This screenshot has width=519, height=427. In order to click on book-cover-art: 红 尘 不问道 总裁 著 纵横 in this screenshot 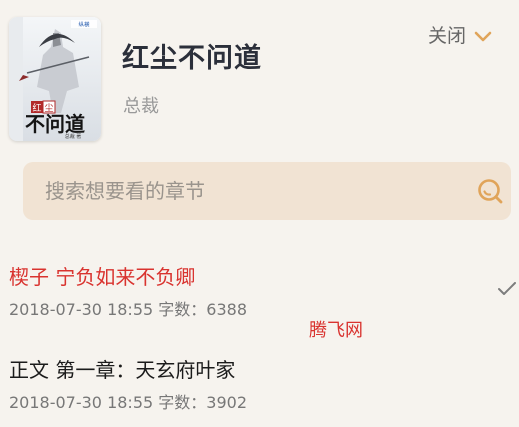, I will do `click(55, 79)`.